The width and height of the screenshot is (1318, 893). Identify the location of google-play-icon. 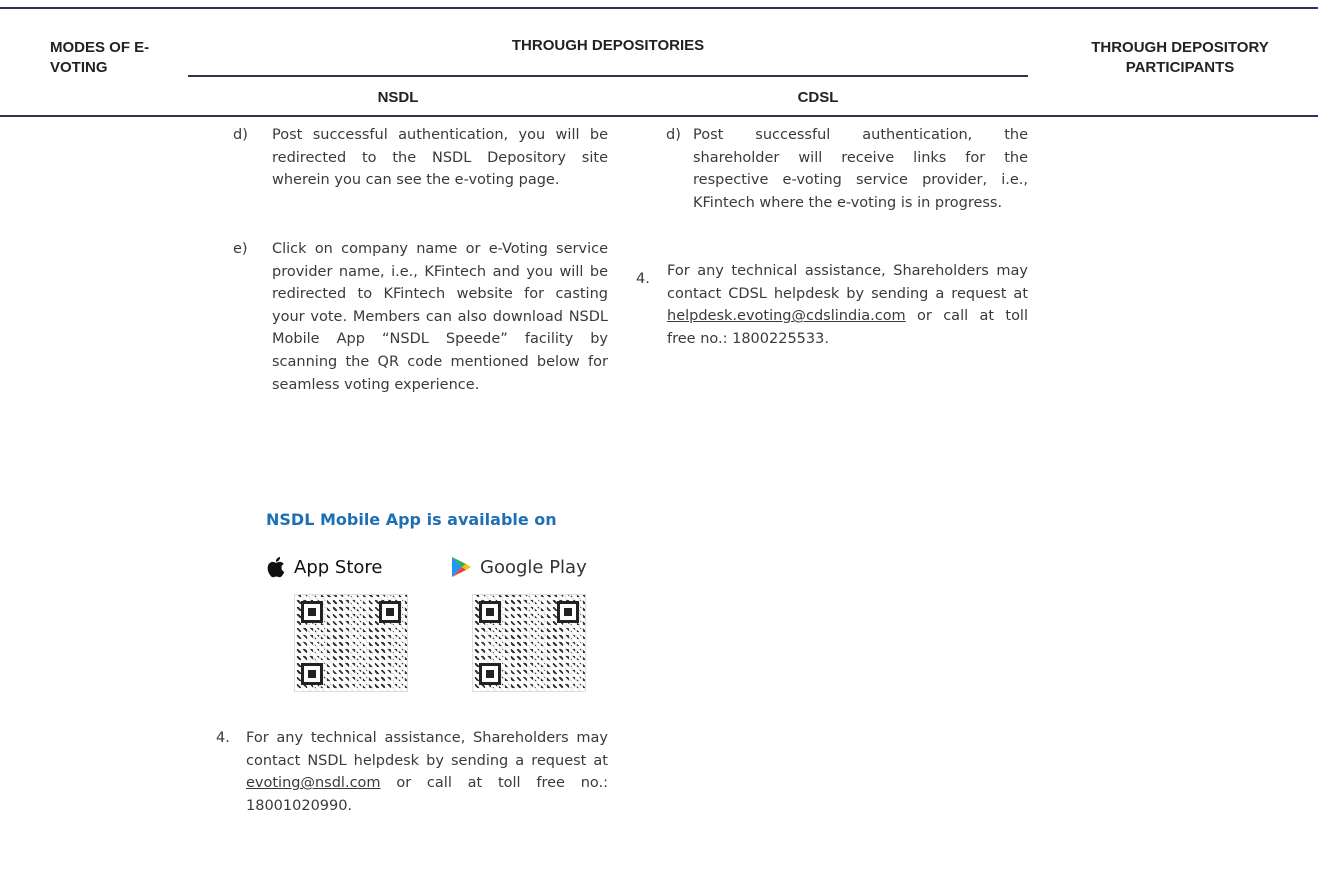
(461, 567).